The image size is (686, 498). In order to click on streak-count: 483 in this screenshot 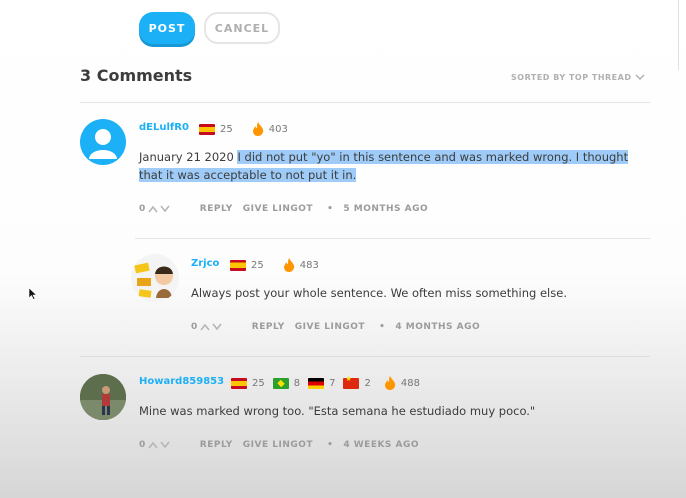, I will do `click(309, 265)`.